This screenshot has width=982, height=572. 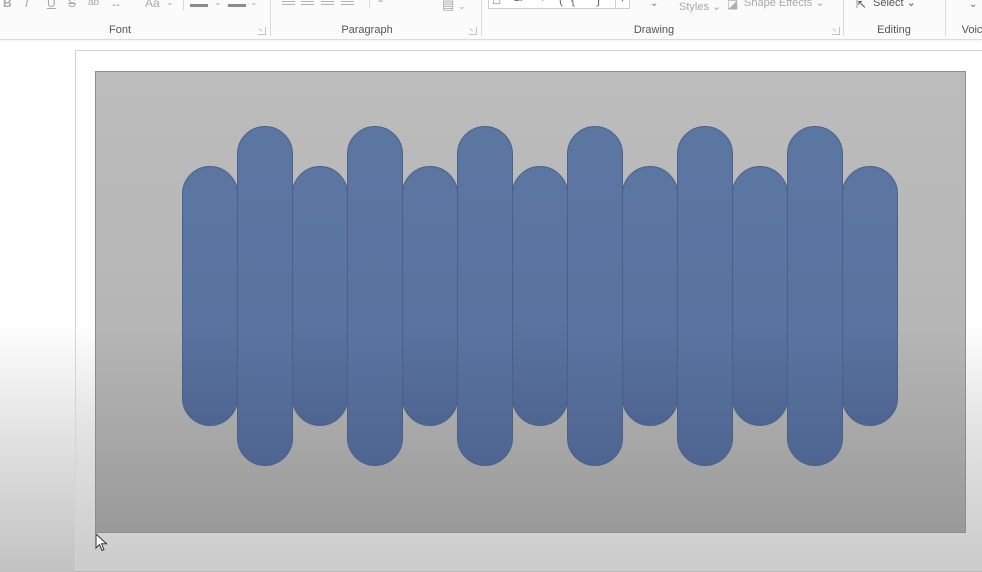 I want to click on freeform-shape-icon: ∽, so click(x=518, y=3).